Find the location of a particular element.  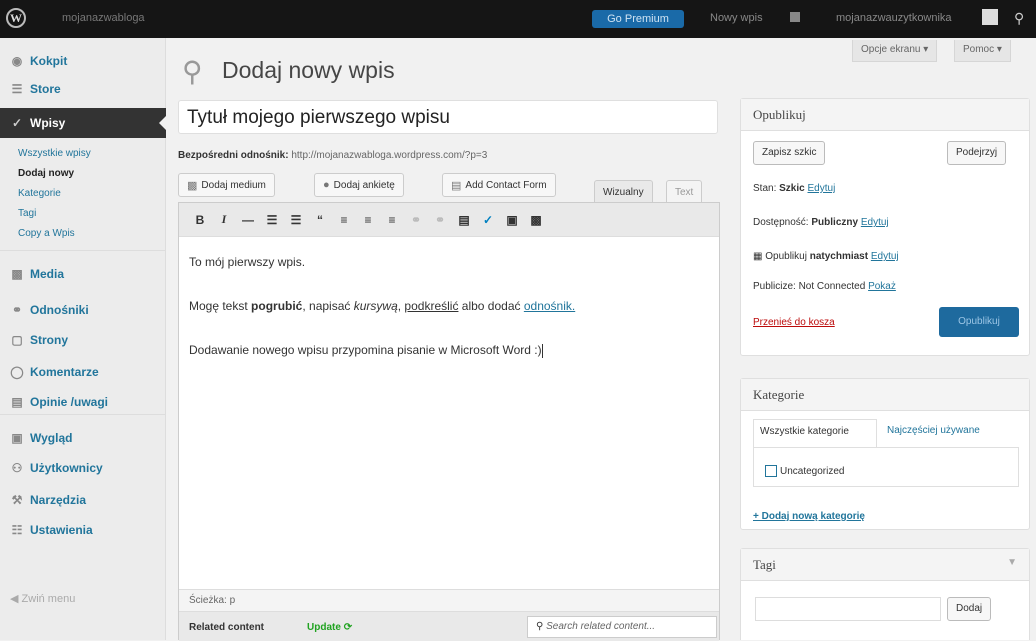

publicize-line: Publicize: Not Connected Pokaż is located at coordinates (824, 286).